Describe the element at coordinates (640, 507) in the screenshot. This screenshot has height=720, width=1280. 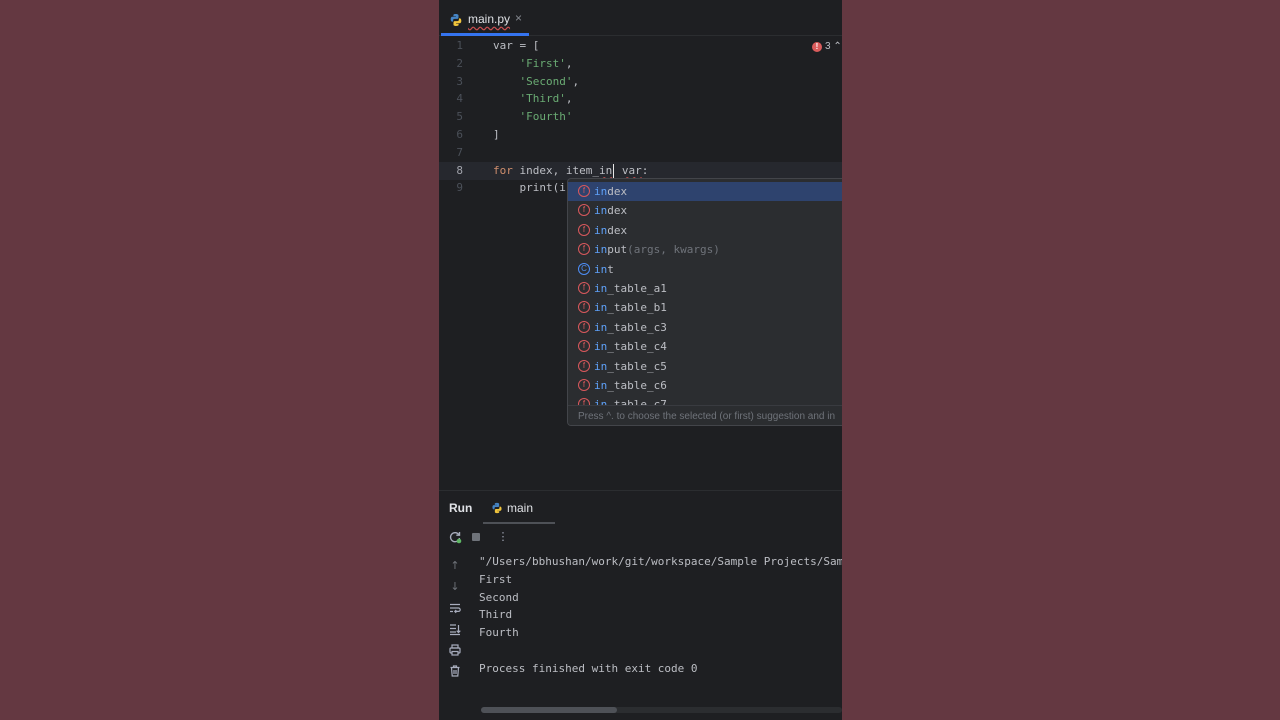
I see `run-tab-bar: Run main` at that location.